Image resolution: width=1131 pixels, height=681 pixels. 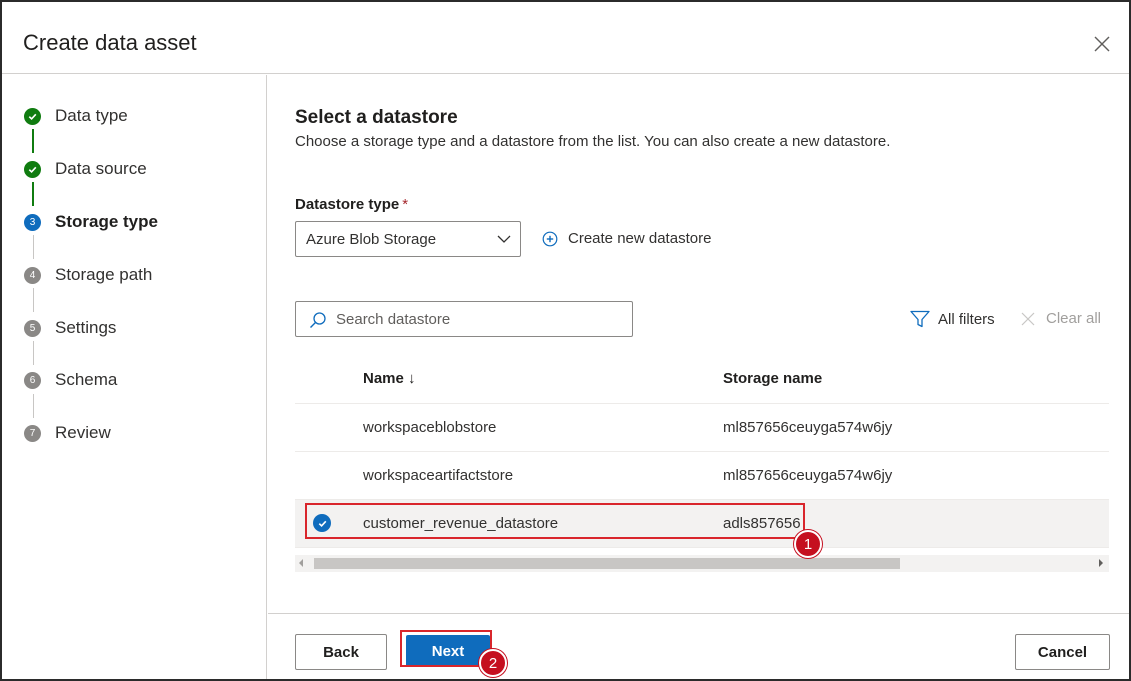 I want to click on step-number: 5, so click(x=32, y=328).